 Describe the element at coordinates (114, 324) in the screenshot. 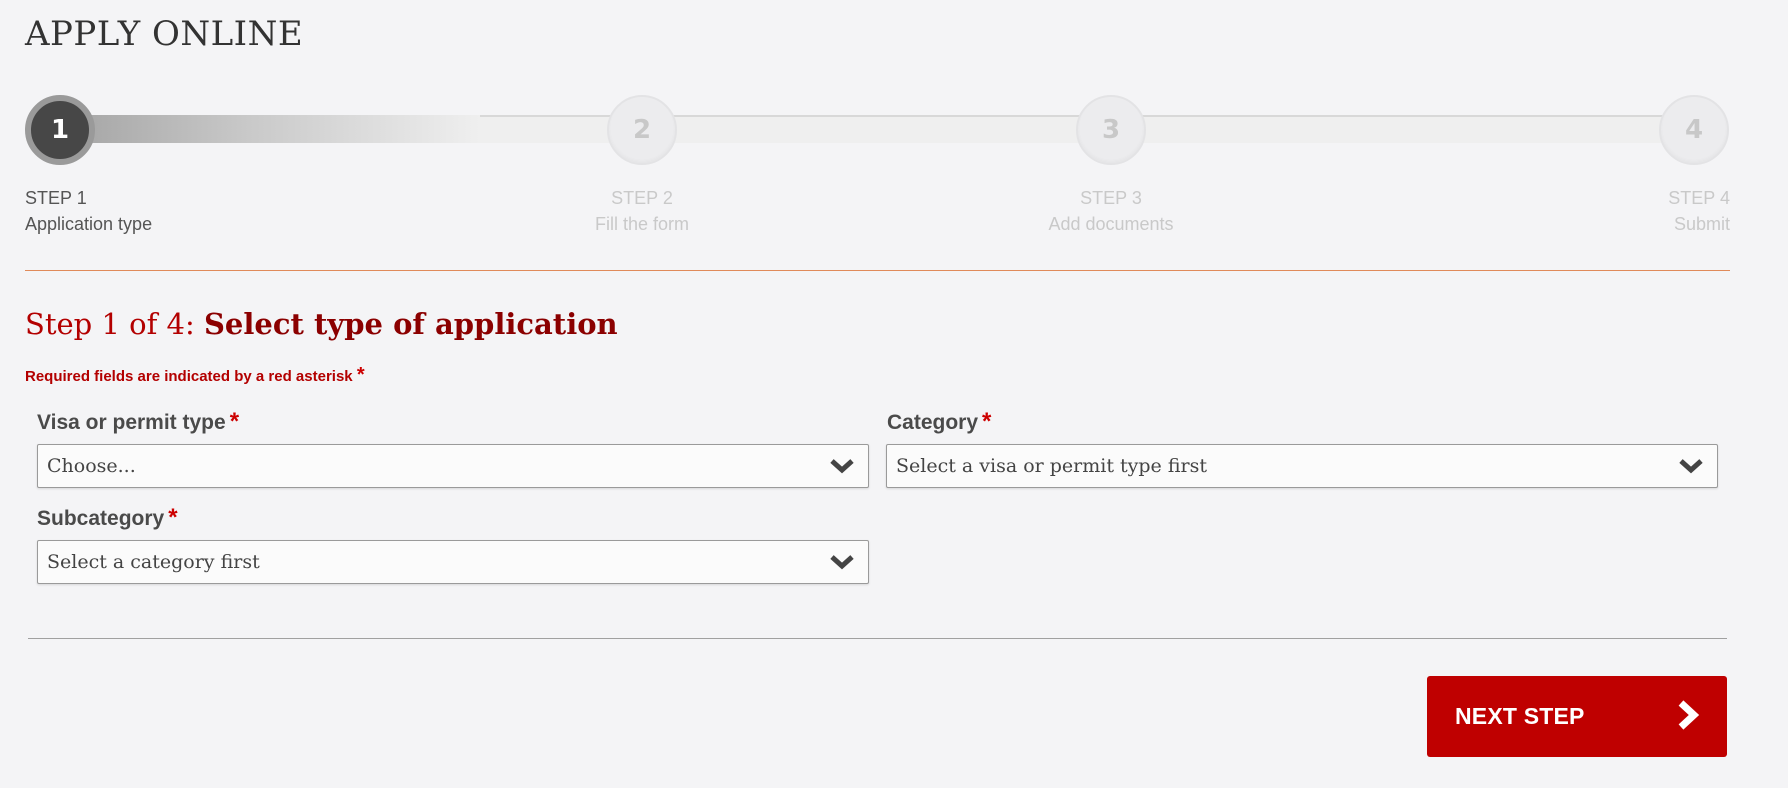

I see `step-heading-prefix: Step 1 of 4:` at that location.